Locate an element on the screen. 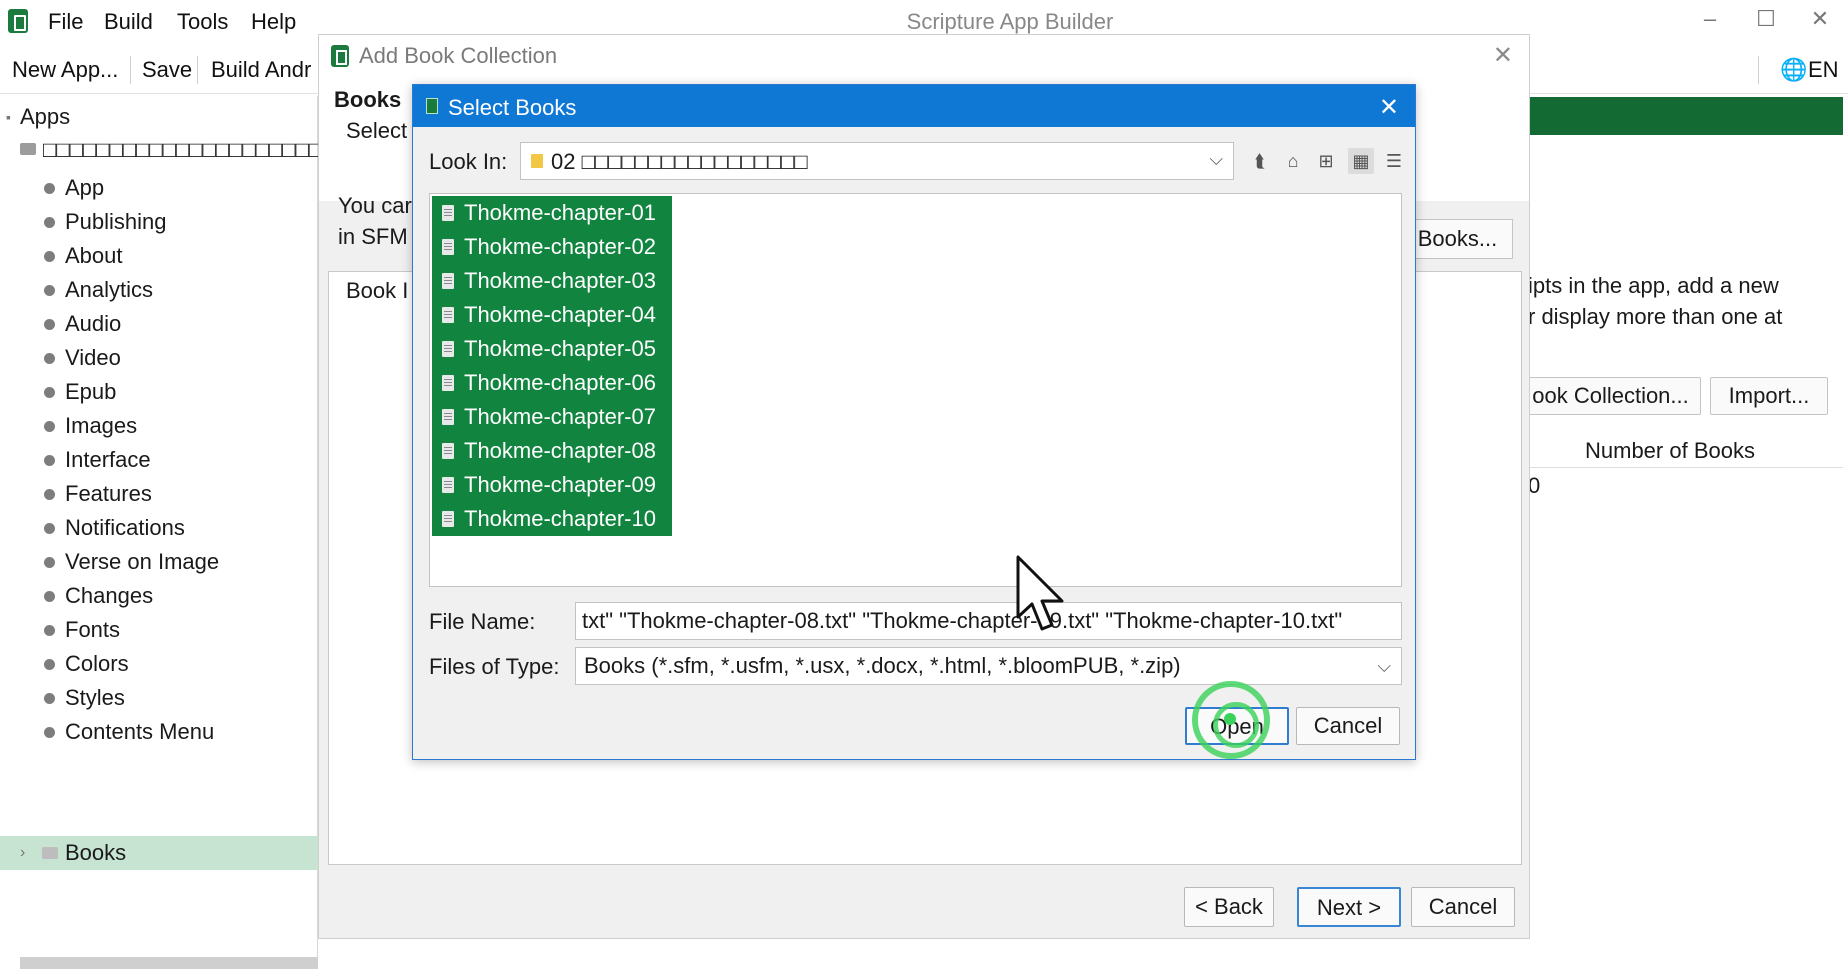  folder-icon is located at coordinates (537, 161).